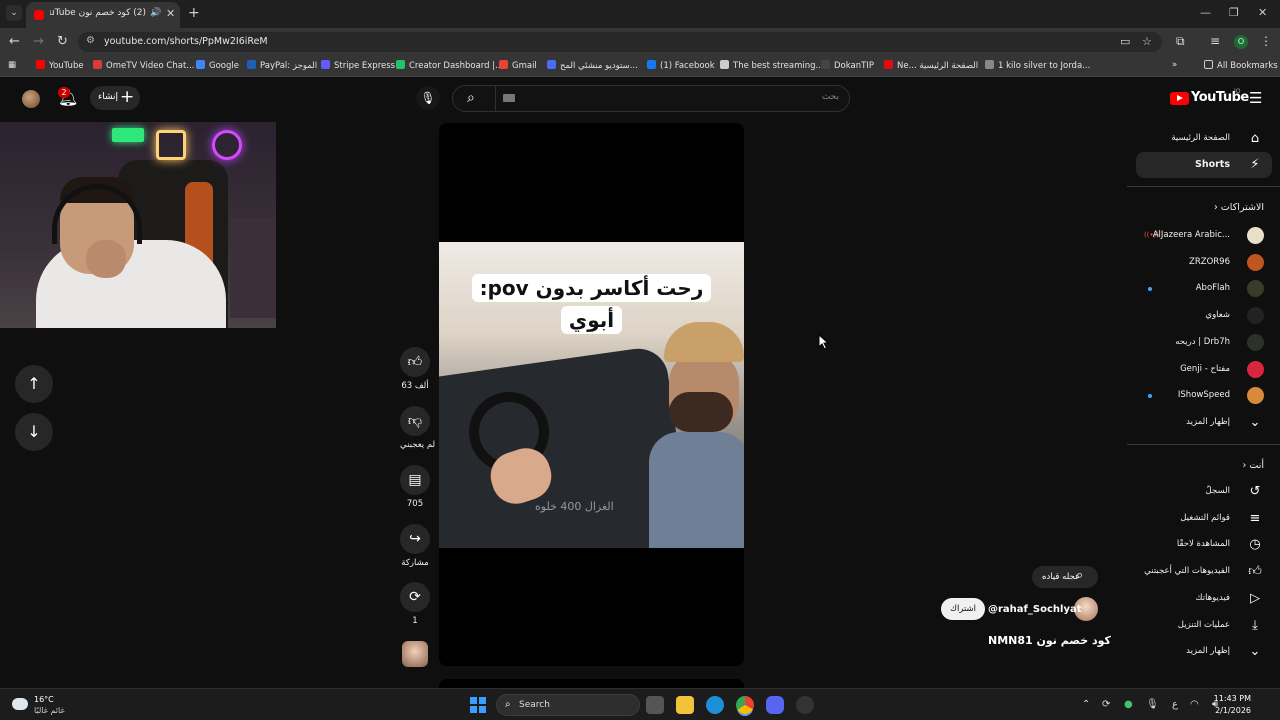 The image size is (1280, 720). What do you see at coordinates (1204, 165) in the screenshot?
I see `sidebar-item-shorts: Shorts ⚡︎` at bounding box center [1204, 165].